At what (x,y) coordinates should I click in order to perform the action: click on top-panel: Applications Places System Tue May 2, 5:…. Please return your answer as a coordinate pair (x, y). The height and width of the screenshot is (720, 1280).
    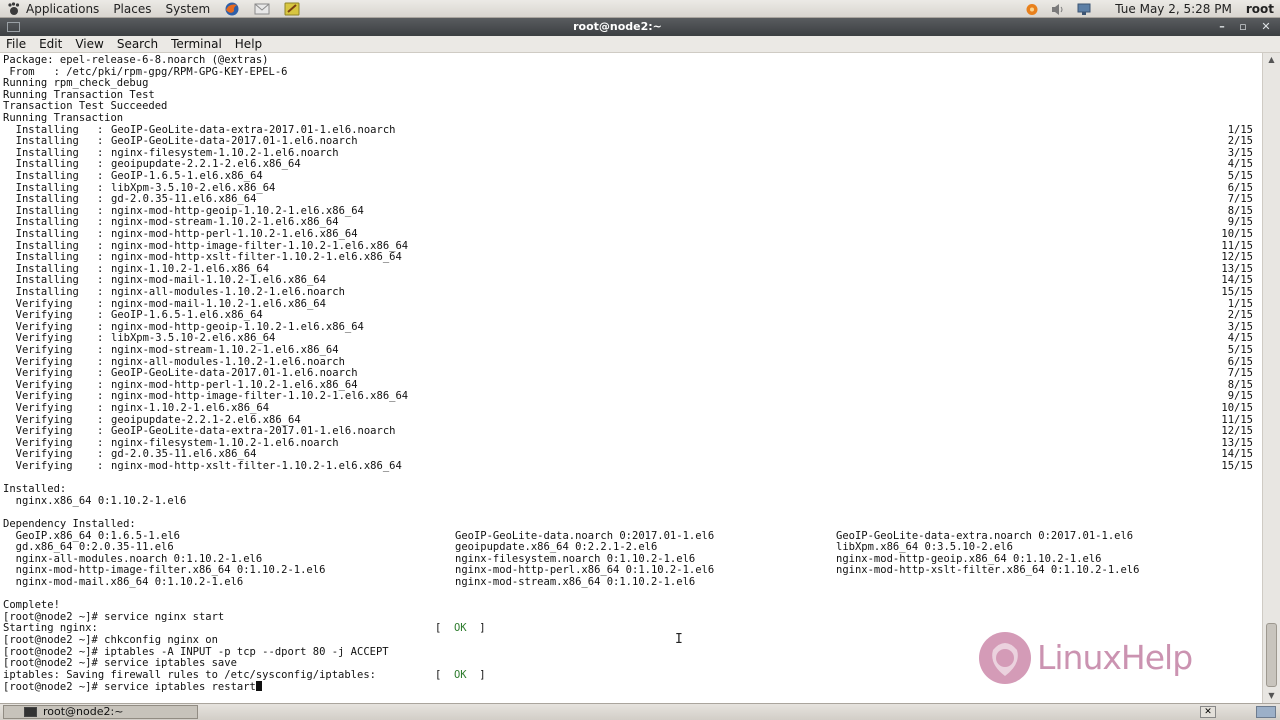
    Looking at the image, I should click on (640, 9).